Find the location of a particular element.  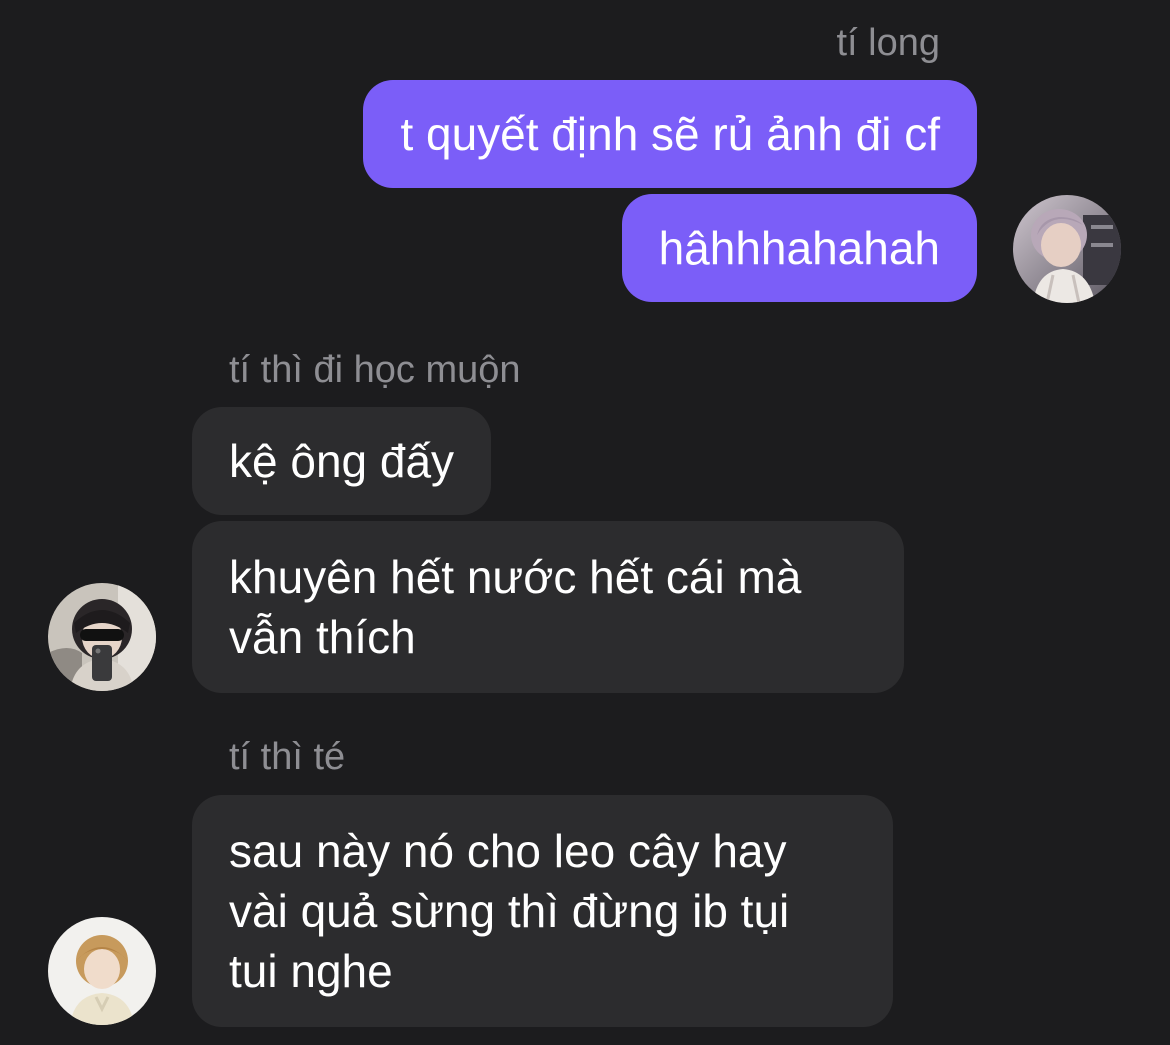

message-bubble: hâhhhahahah is located at coordinates (799, 248).